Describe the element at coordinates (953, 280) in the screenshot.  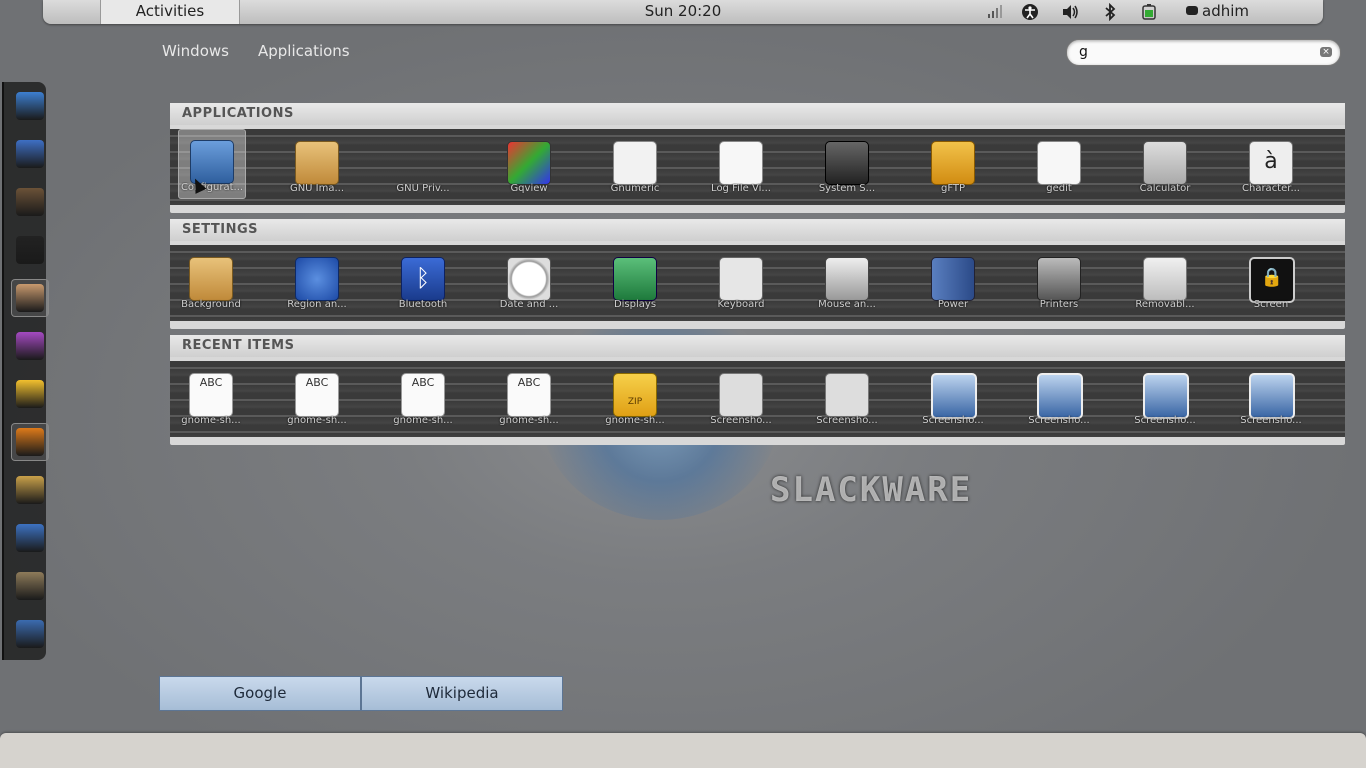
I see `result-tile: Power` at that location.